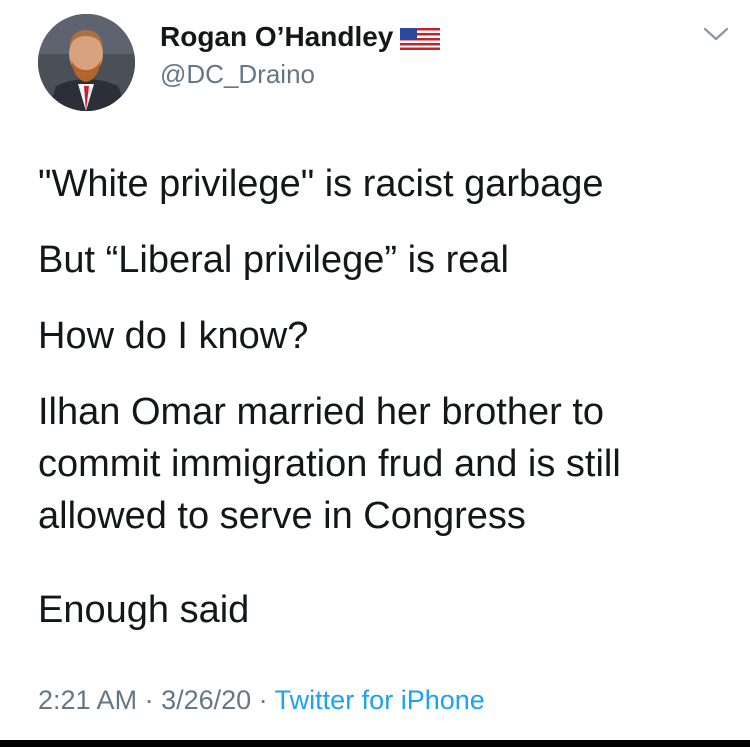 Image resolution: width=750 pixels, height=747 pixels. What do you see at coordinates (282, 516) in the screenshot?
I see `tweet-line: allowed to serve in Congress` at bounding box center [282, 516].